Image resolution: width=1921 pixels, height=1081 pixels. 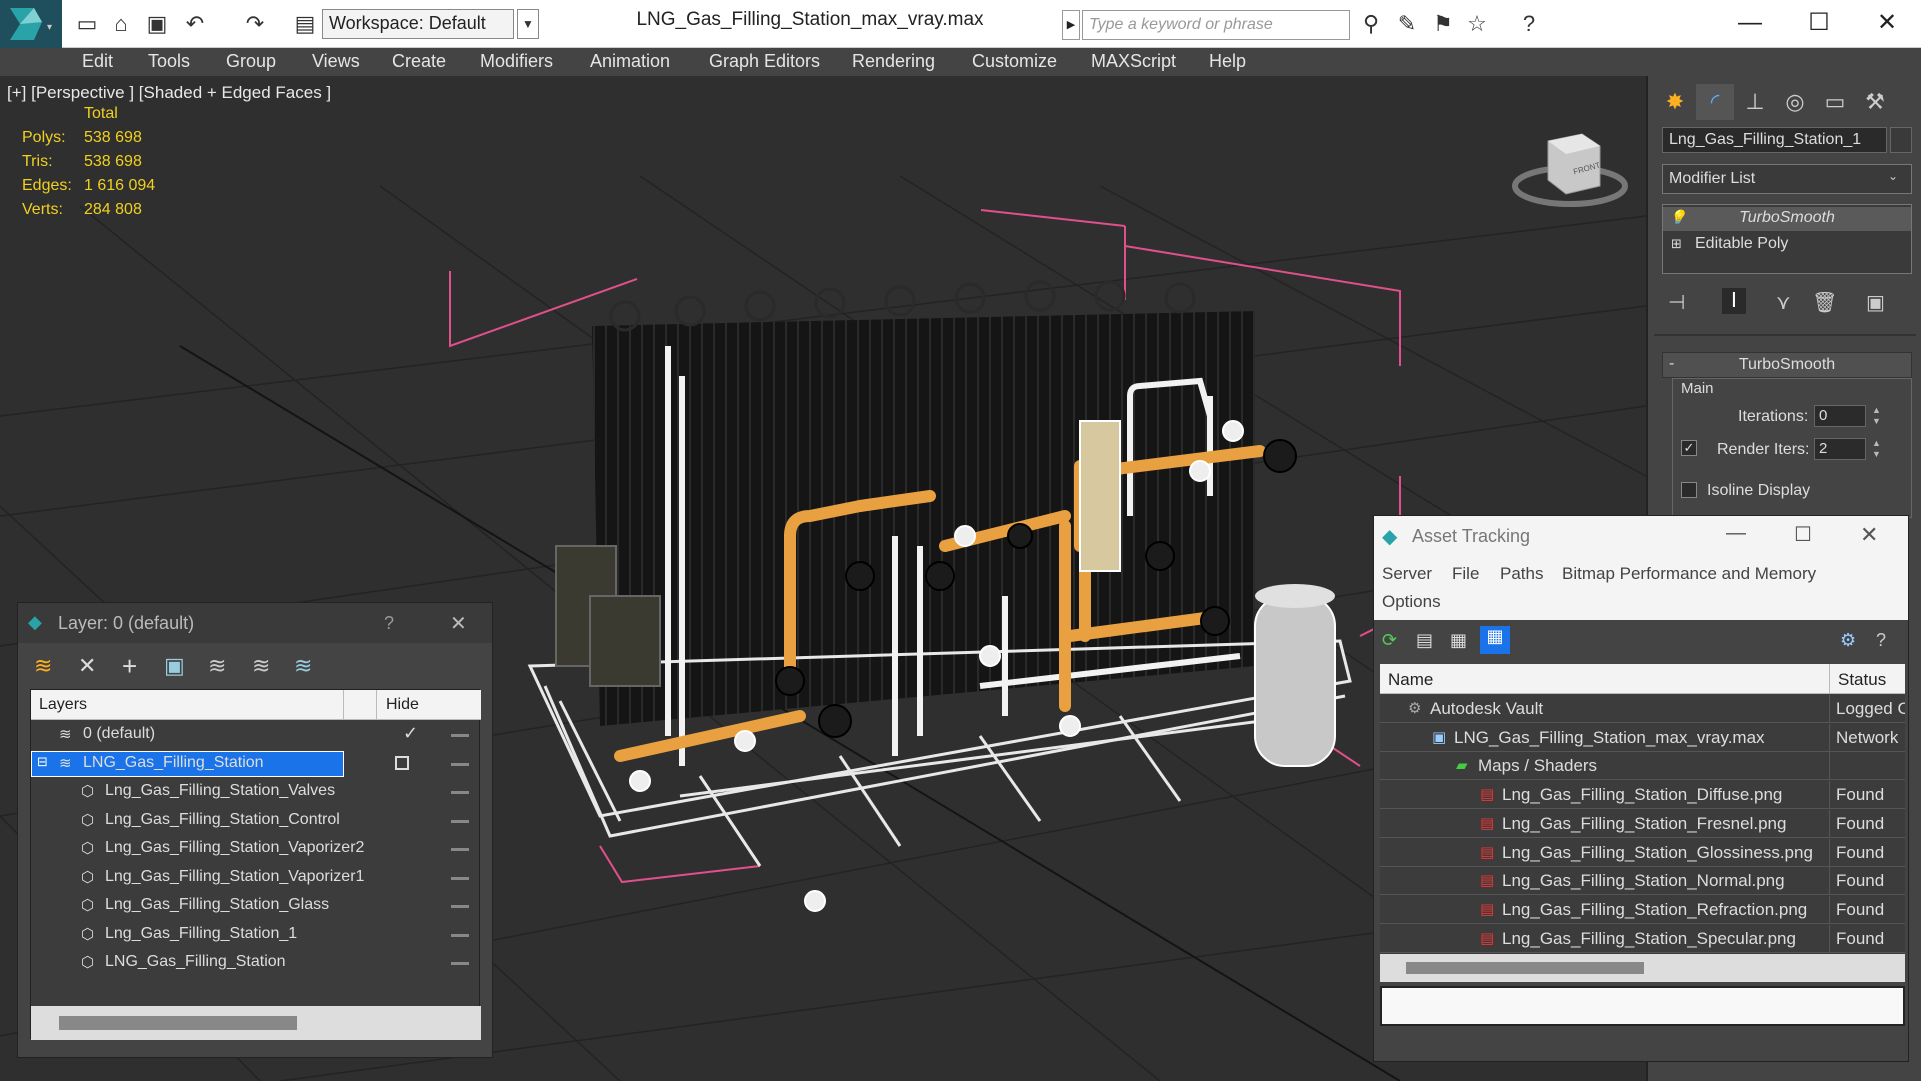 I want to click on asset-name: Lng_Gas_Filling_Station_Refraction.png, so click(x=1654, y=910).